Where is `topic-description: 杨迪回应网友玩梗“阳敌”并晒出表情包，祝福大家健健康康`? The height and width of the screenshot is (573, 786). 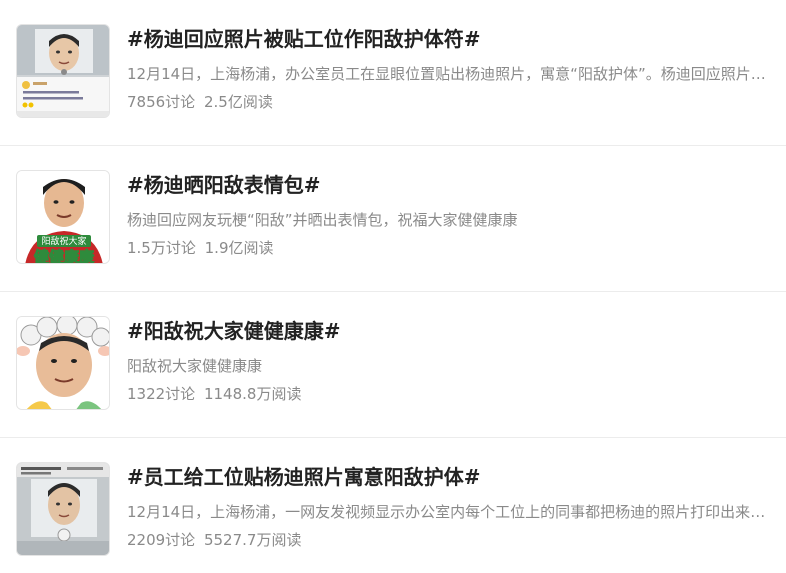 topic-description: 杨迪回应网友玩梗“阳敌”并晒出表情包，祝福大家健健康康 is located at coordinates (322, 220).